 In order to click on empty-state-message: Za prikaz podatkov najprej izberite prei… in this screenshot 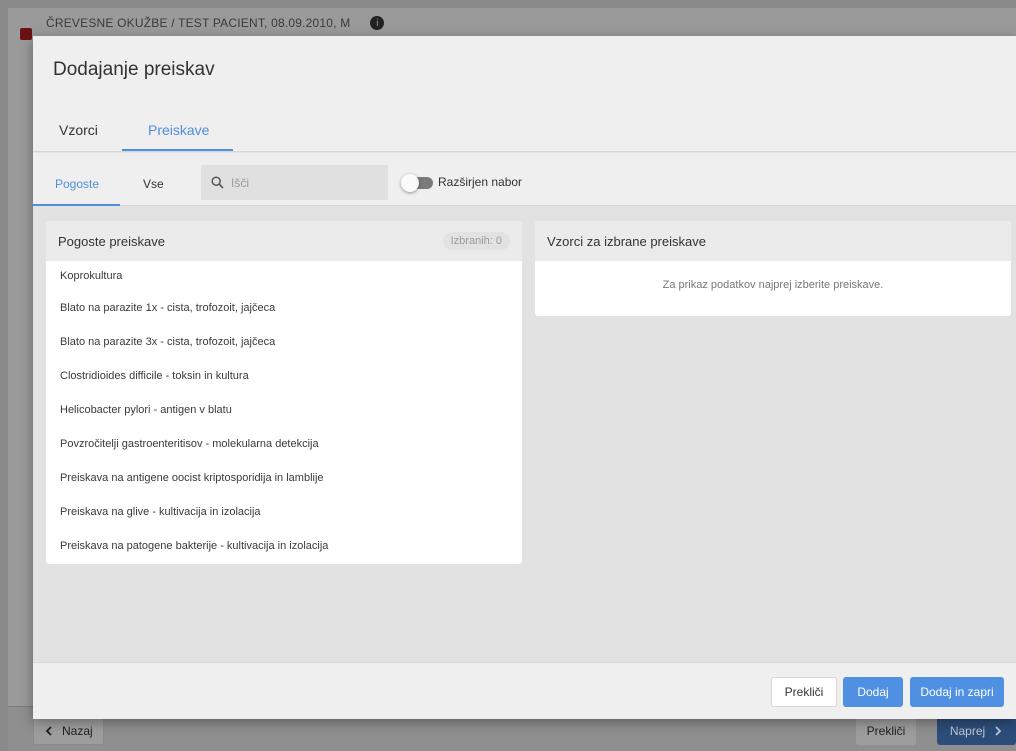, I will do `click(773, 285)`.